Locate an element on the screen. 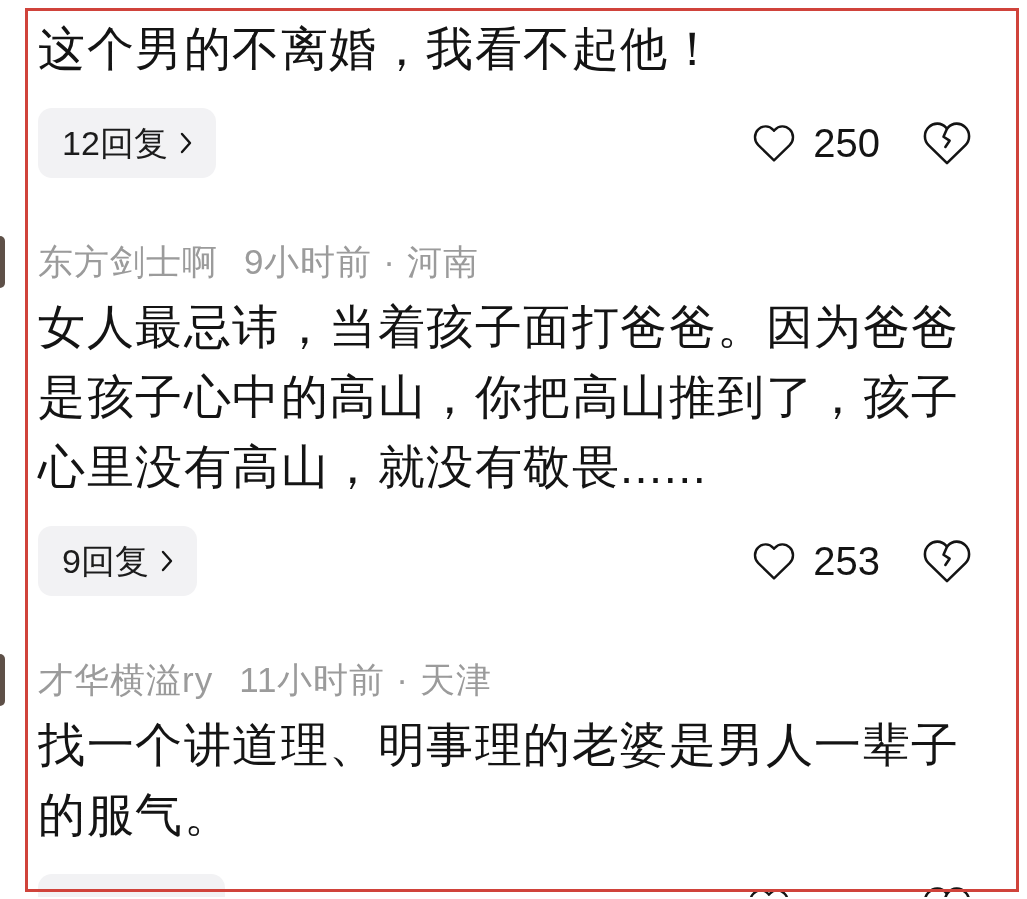 Image resolution: width=1027 pixels, height=899 pixels. replies-button: 9回复 is located at coordinates (117, 561).